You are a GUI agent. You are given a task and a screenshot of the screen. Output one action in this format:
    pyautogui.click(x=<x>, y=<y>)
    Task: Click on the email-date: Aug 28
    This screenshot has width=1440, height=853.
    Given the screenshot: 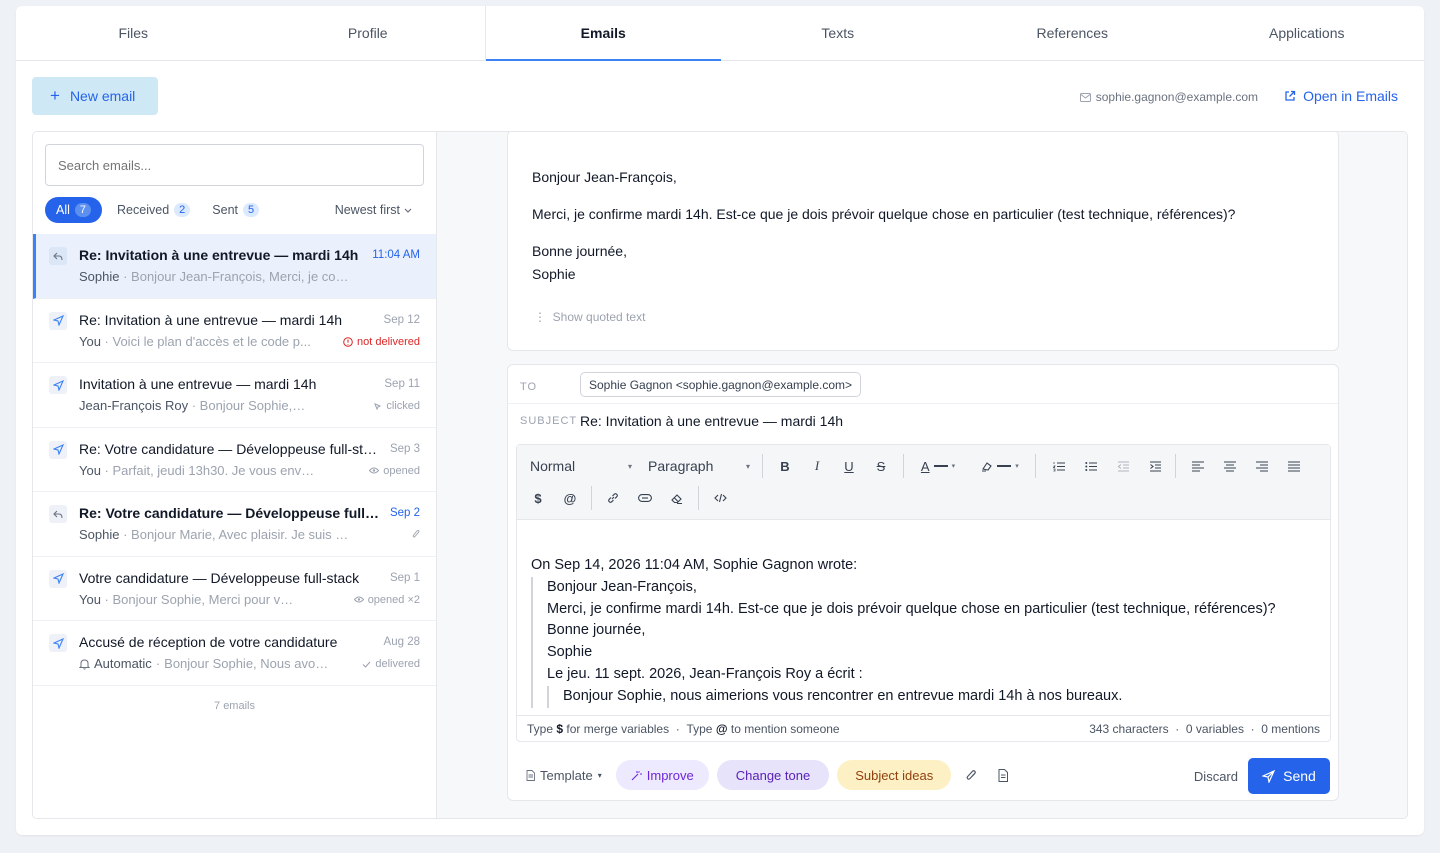 What is the action you would take?
    pyautogui.click(x=401, y=642)
    